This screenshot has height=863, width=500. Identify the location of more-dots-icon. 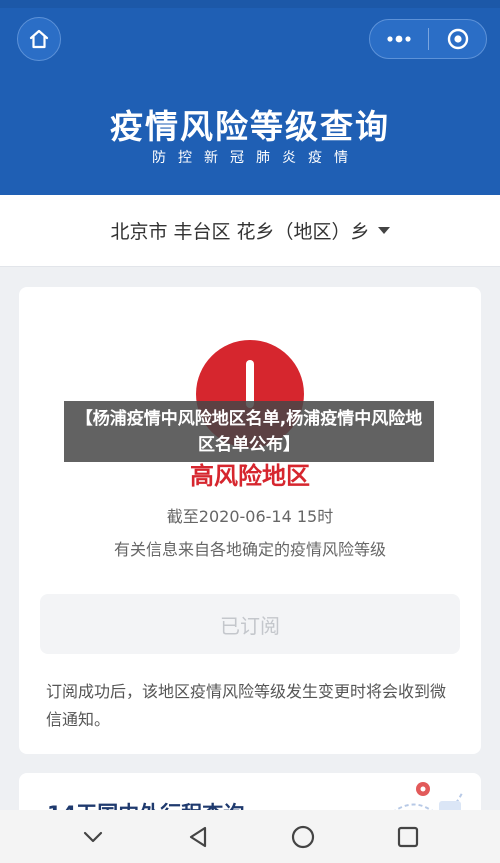
(399, 39).